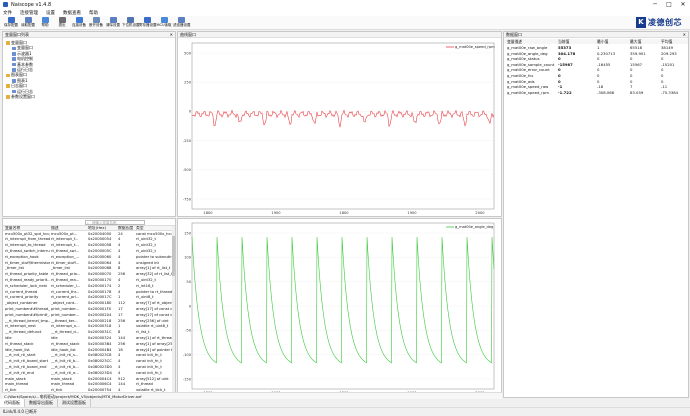 Image resolution: width=690 pixels, height=416 pixels. I want to click on table-cell: rt_uint8_t, so click(145, 297).